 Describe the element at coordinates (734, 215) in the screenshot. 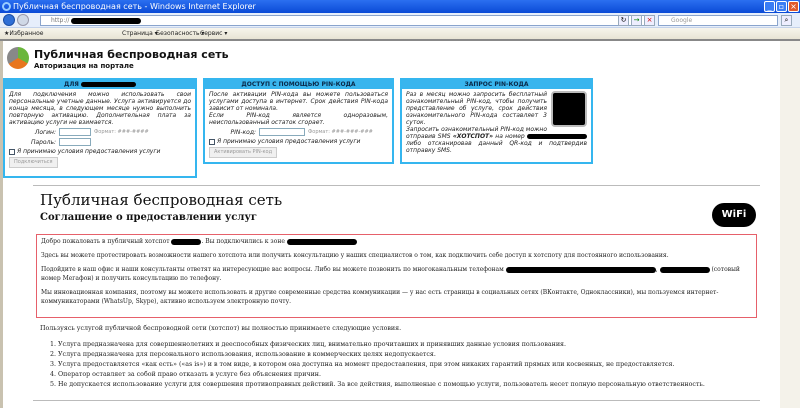

I see `wifi-logo: WiFi` at that location.